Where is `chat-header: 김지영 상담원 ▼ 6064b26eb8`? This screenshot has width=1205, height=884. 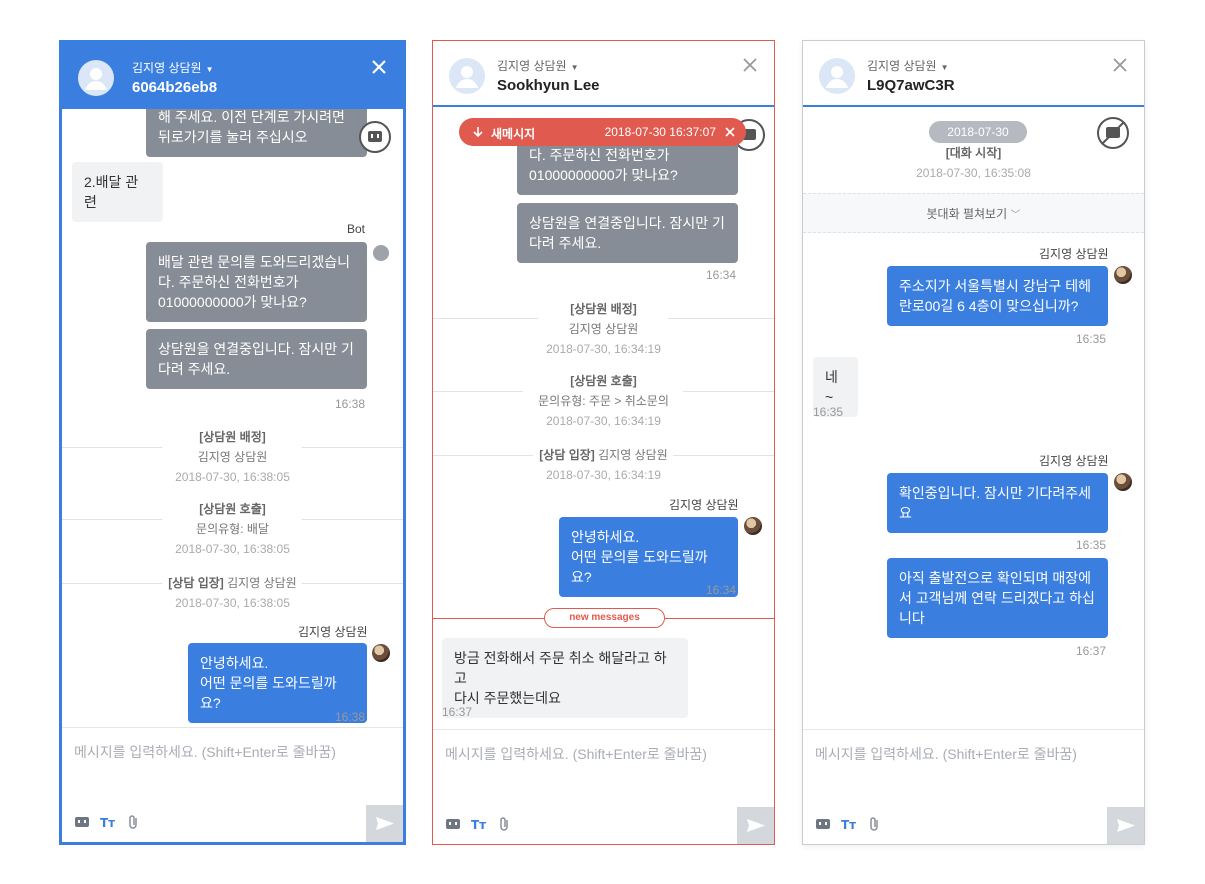
chat-header: 김지영 상담원 ▼ 6064b26eb8 is located at coordinates (232, 76).